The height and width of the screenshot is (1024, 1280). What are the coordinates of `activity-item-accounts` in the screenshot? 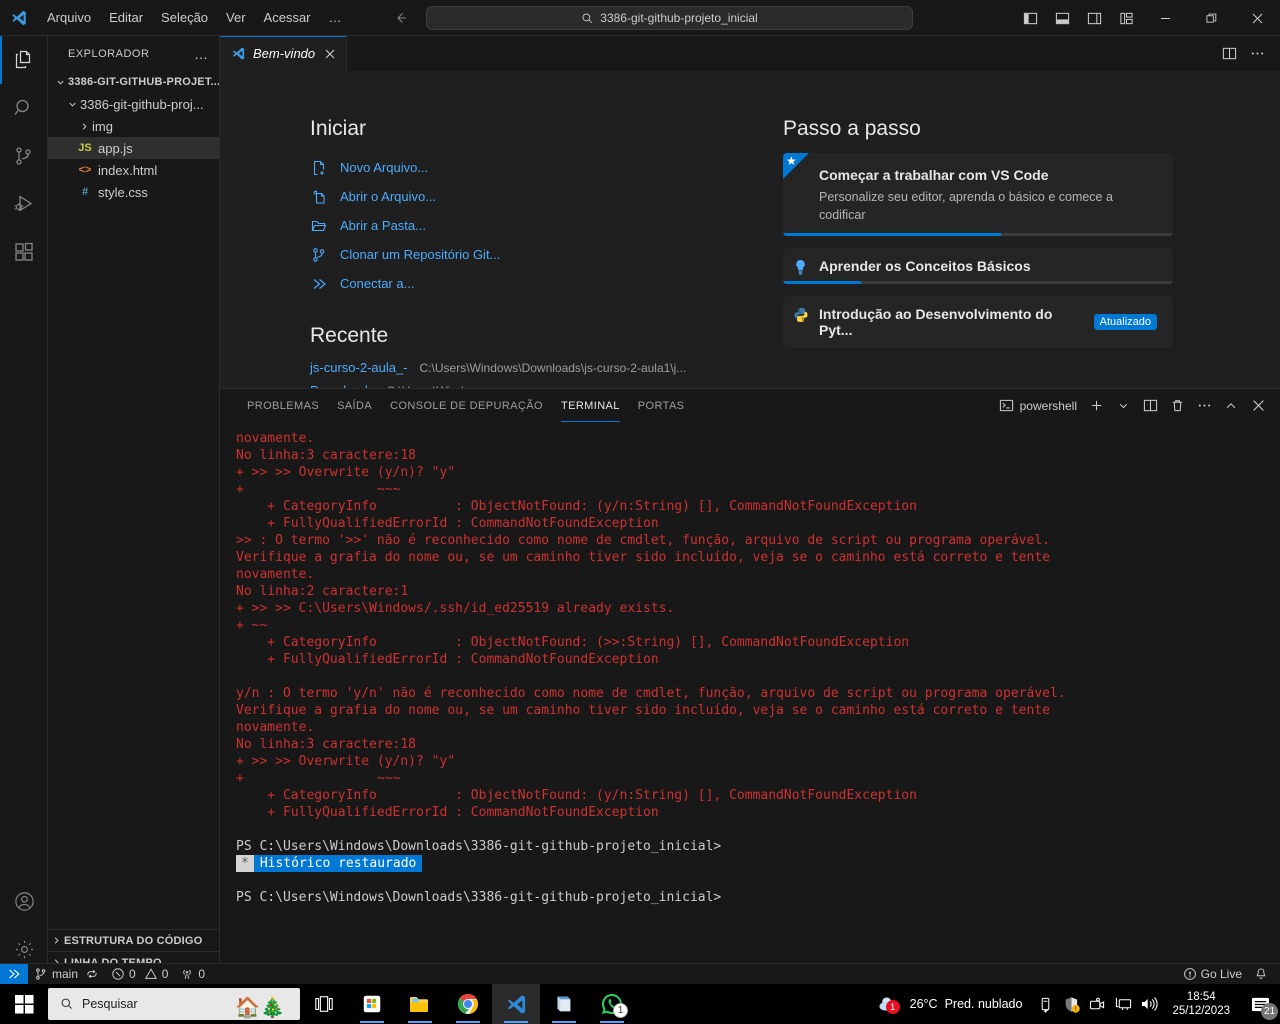 It's located at (24, 901).